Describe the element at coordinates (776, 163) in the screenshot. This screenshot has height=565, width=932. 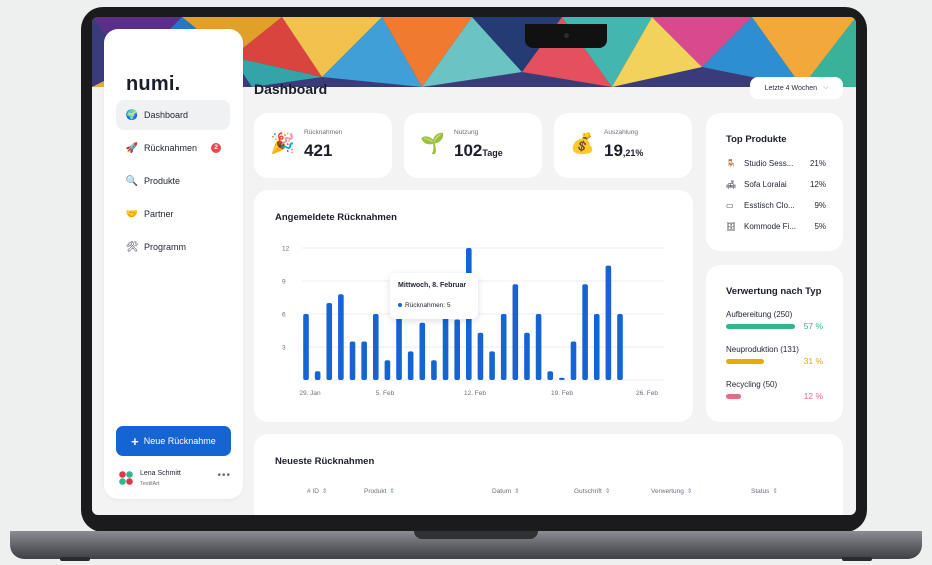
I see `list-item: 🪑 Studio Sess... 21%` at that location.